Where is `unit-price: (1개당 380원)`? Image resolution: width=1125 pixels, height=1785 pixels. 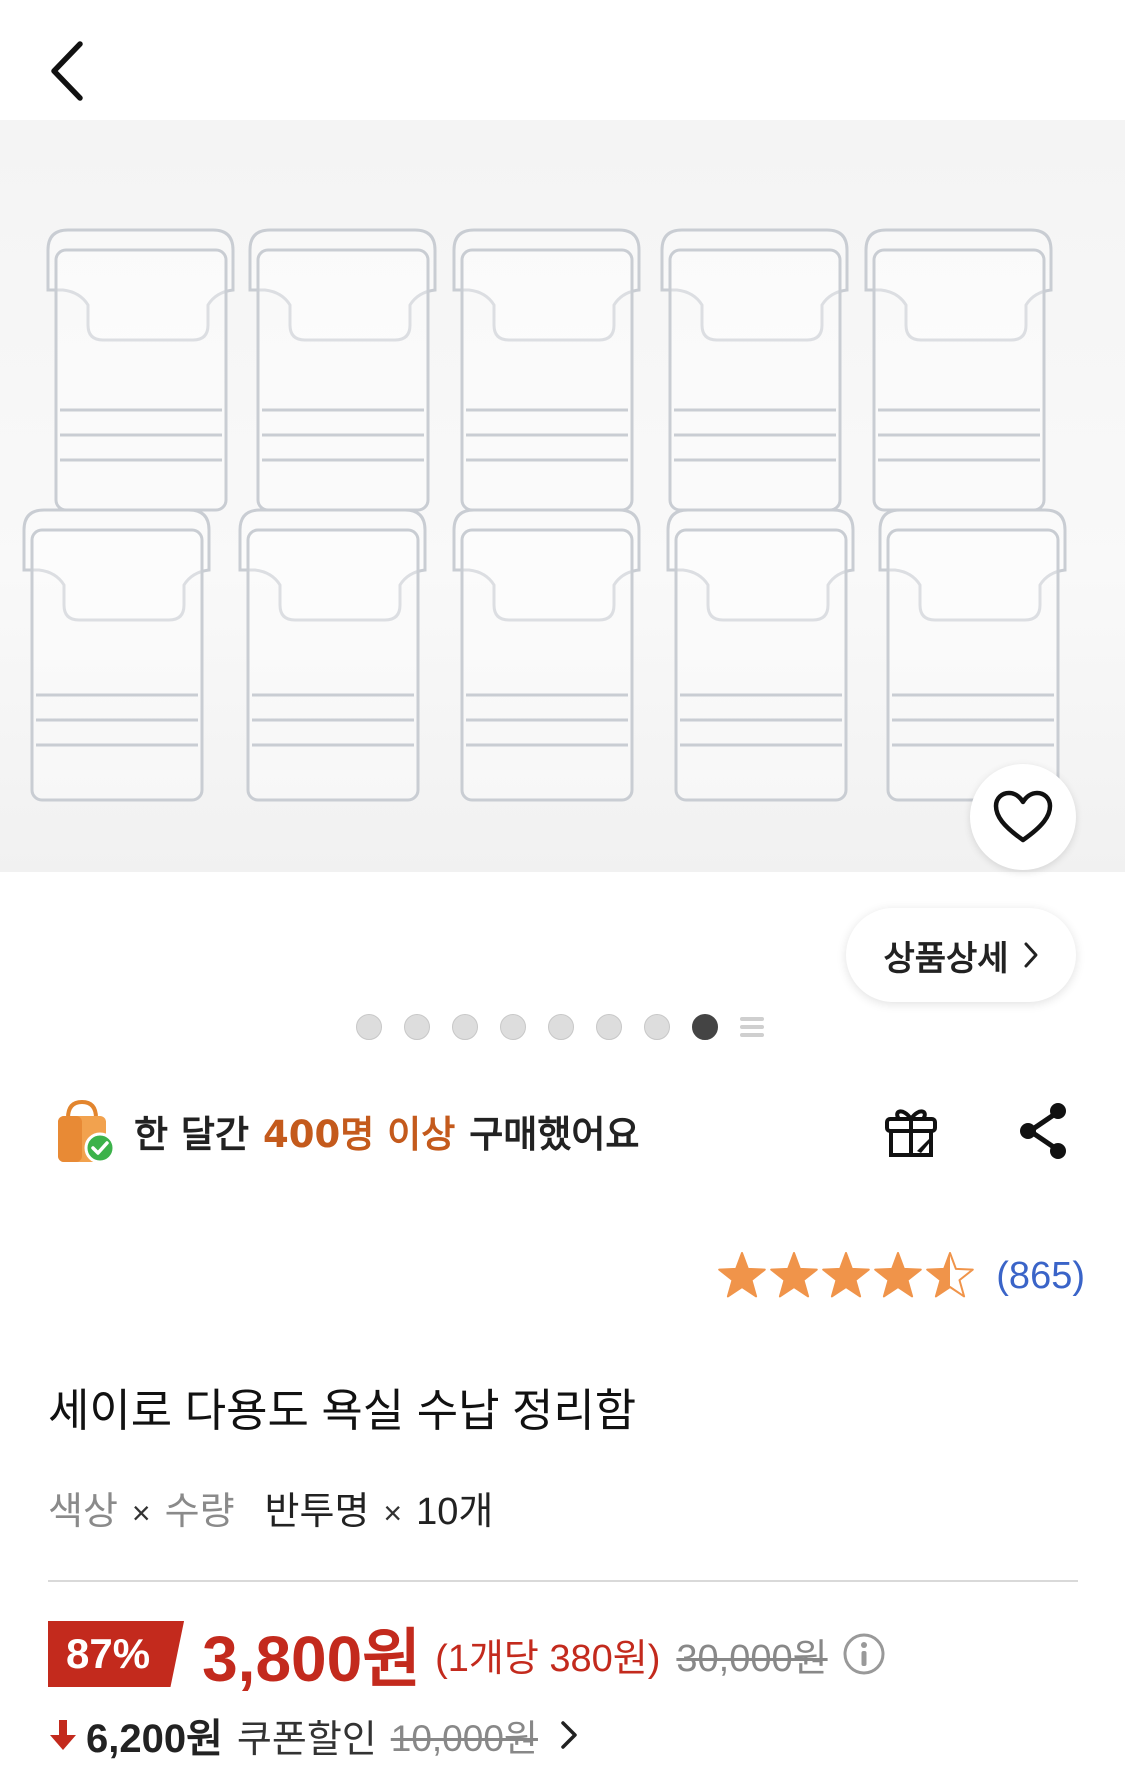
unit-price: (1개당 380원) is located at coordinates (548, 1658).